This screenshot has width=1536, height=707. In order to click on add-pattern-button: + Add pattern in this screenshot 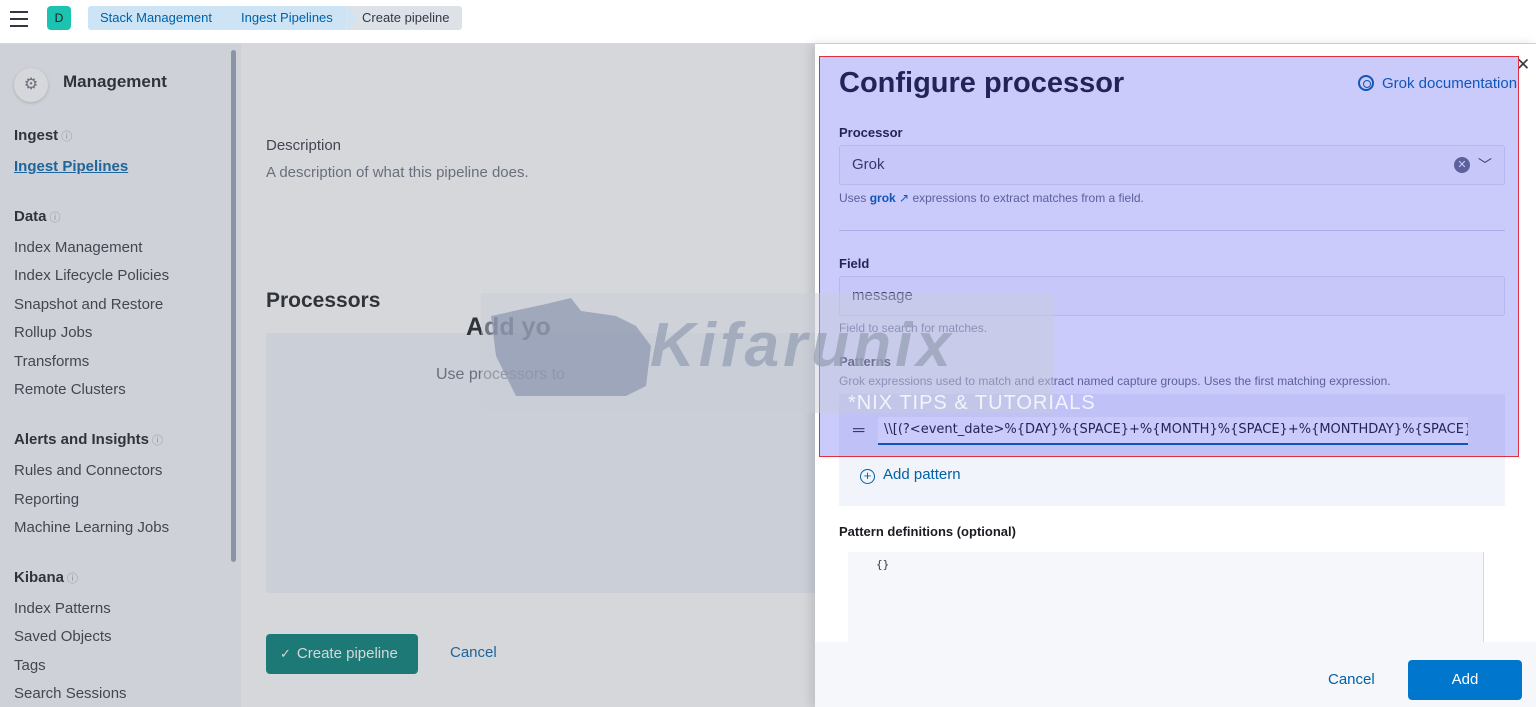, I will do `click(910, 475)`.